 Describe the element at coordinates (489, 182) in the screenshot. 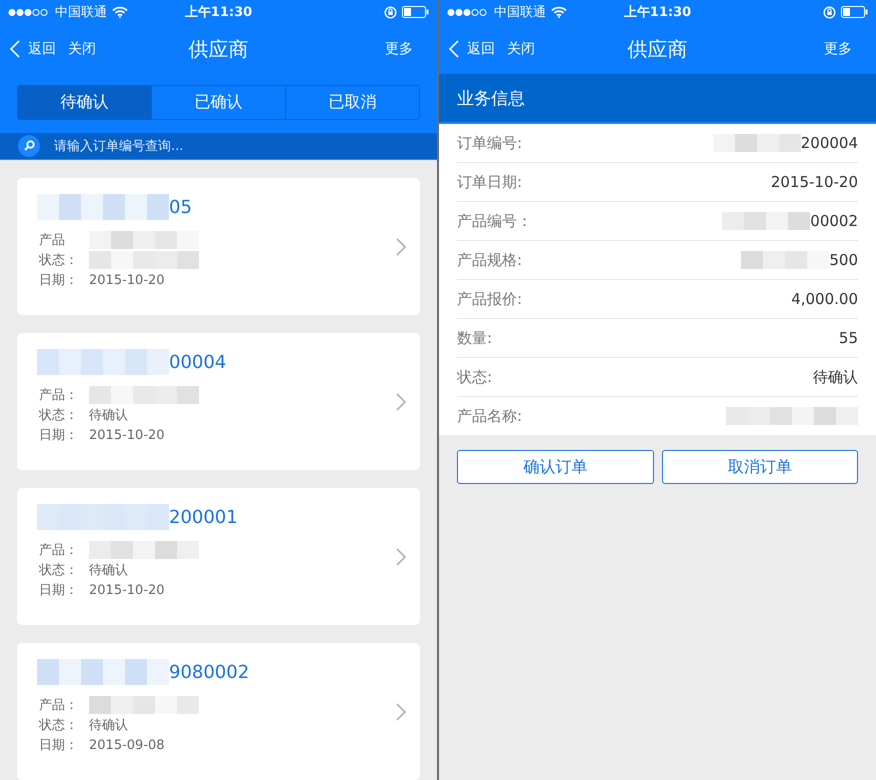

I see `detail-label: 订单日期:` at that location.